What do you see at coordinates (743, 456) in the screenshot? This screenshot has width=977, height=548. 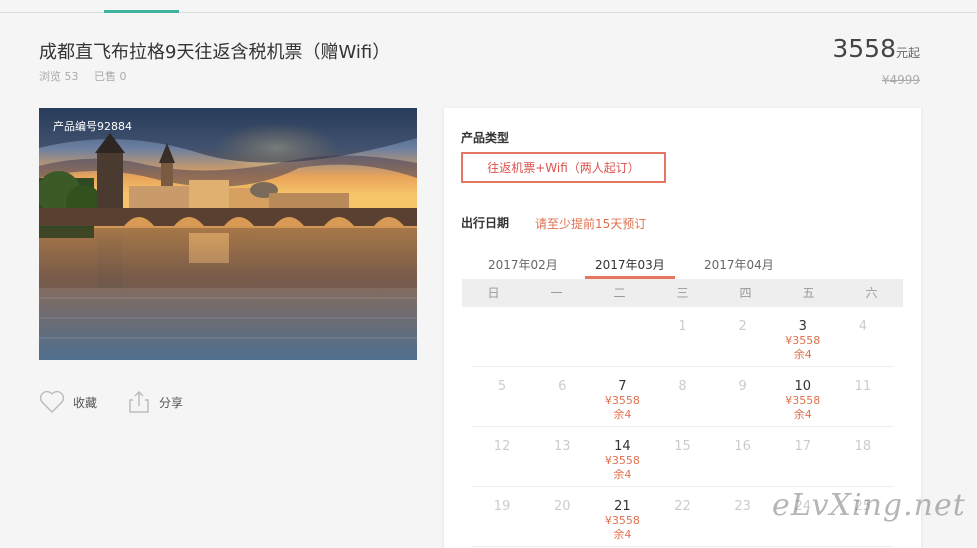 I see `calendar-day: 16` at bounding box center [743, 456].